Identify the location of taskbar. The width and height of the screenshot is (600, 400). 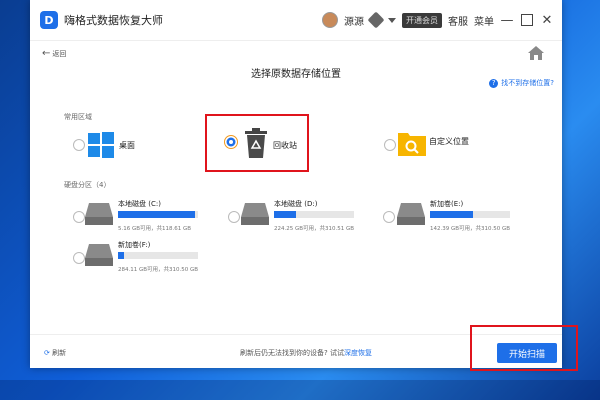
(300, 390).